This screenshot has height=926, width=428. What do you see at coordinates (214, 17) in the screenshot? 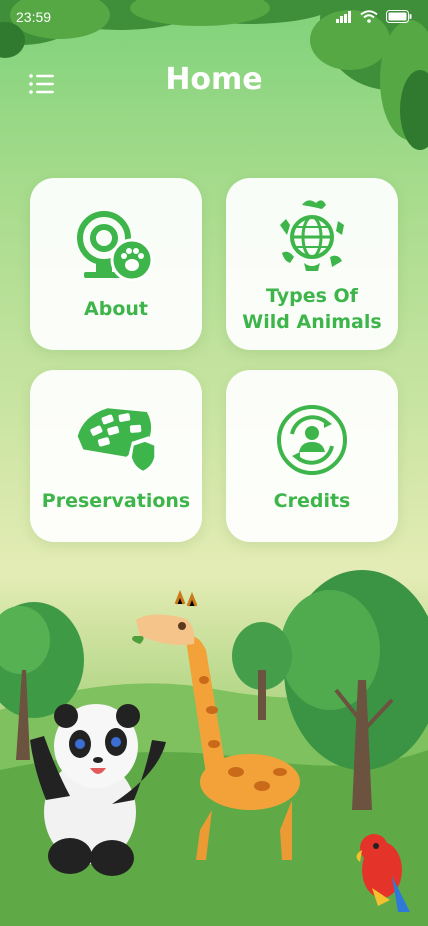
I see `status-bar: 23:59` at bounding box center [214, 17].